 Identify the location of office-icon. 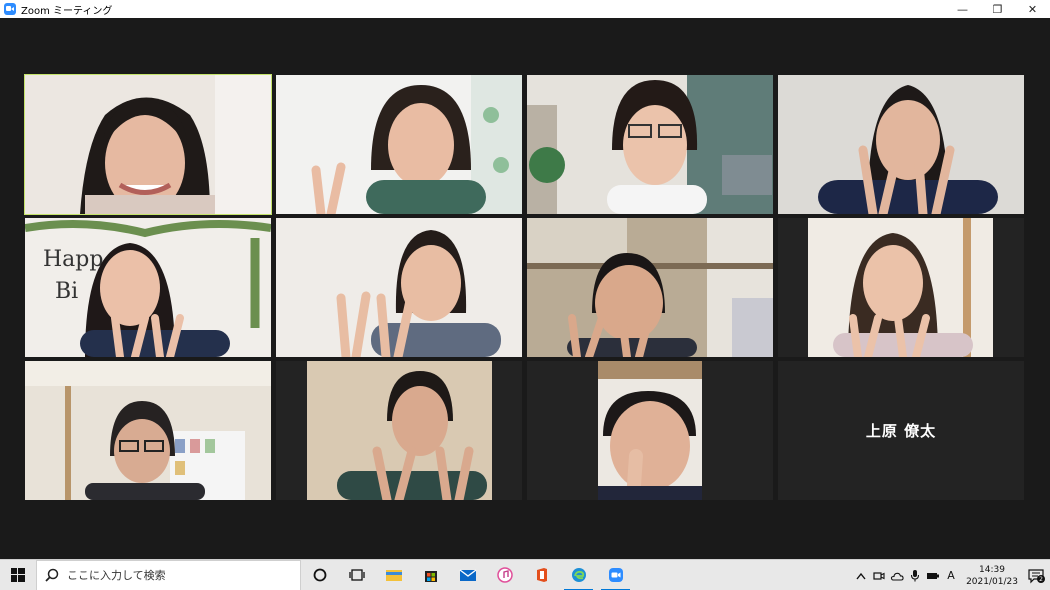
(541, 575).